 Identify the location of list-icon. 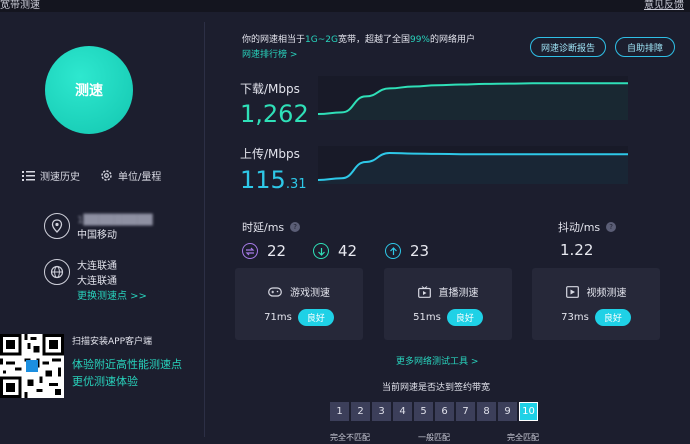
(28, 176).